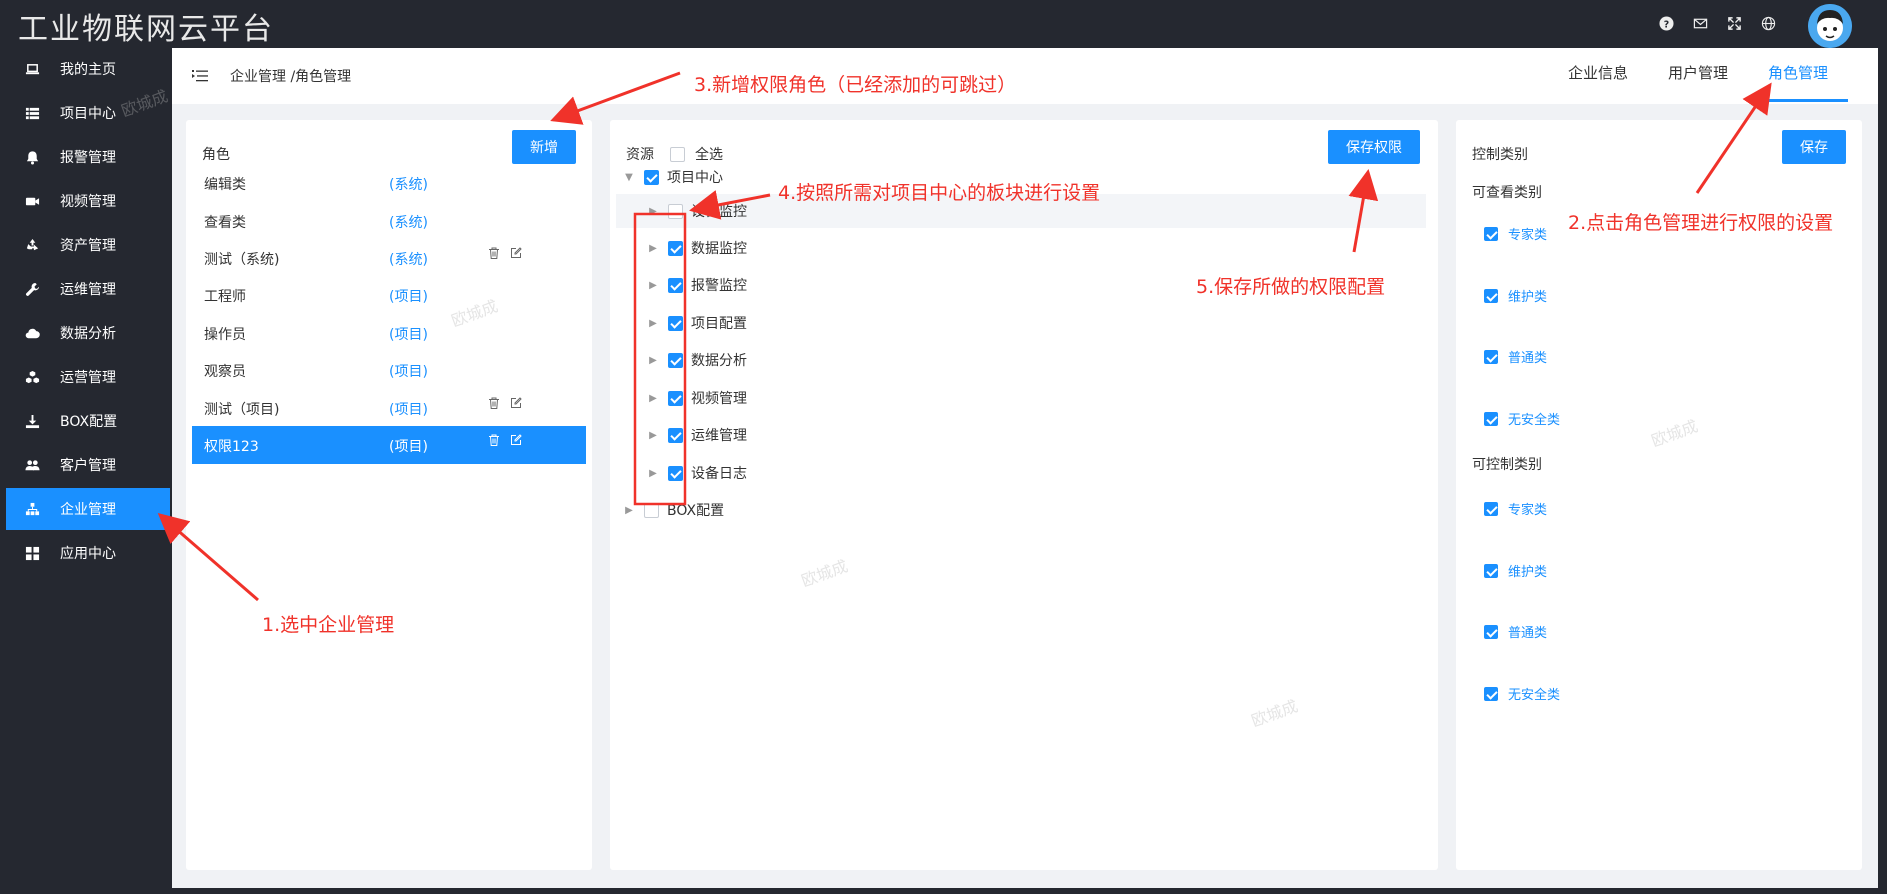 The height and width of the screenshot is (894, 1887). I want to click on caret-down-icon: ▼, so click(629, 177).